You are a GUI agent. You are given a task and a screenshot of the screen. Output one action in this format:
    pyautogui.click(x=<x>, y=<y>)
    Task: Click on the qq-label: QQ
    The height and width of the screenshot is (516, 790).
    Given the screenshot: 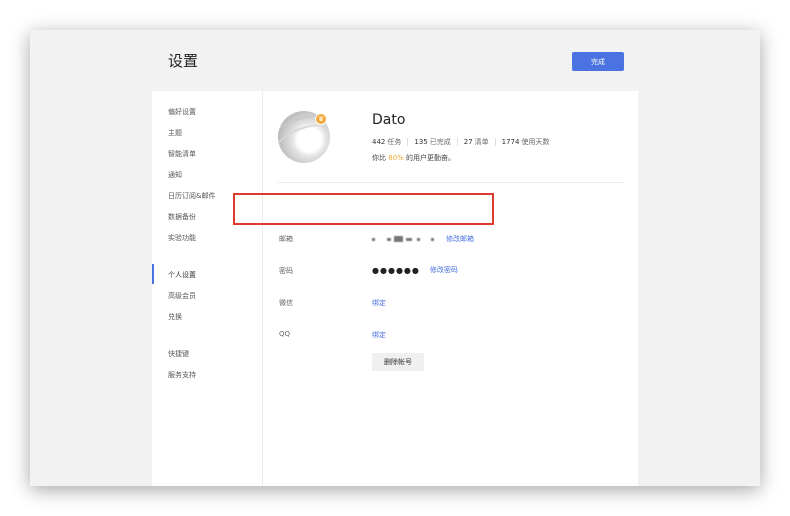 What is the action you would take?
    pyautogui.click(x=285, y=334)
    